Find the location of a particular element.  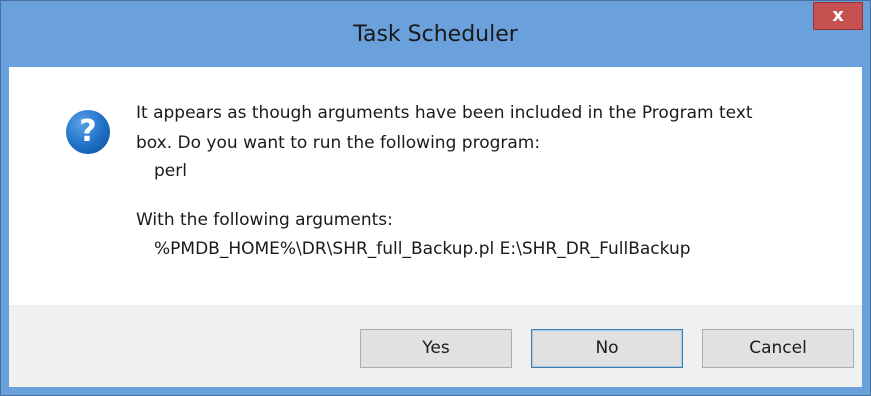

program-name: perl is located at coordinates (170, 171).